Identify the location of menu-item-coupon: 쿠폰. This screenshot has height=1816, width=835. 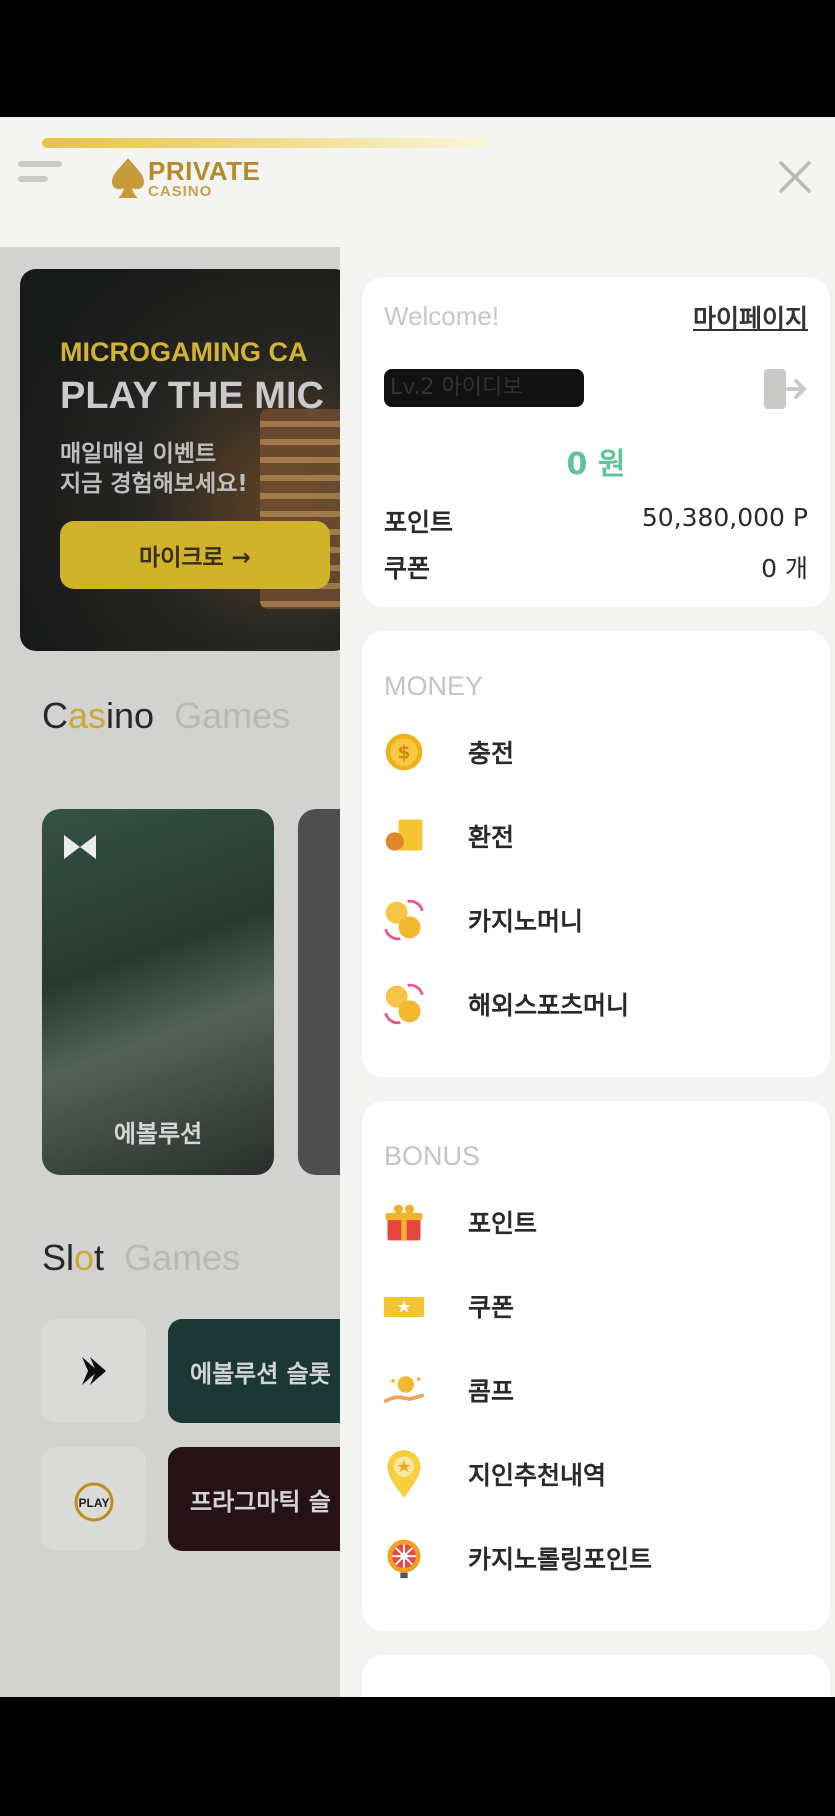
(596, 1306).